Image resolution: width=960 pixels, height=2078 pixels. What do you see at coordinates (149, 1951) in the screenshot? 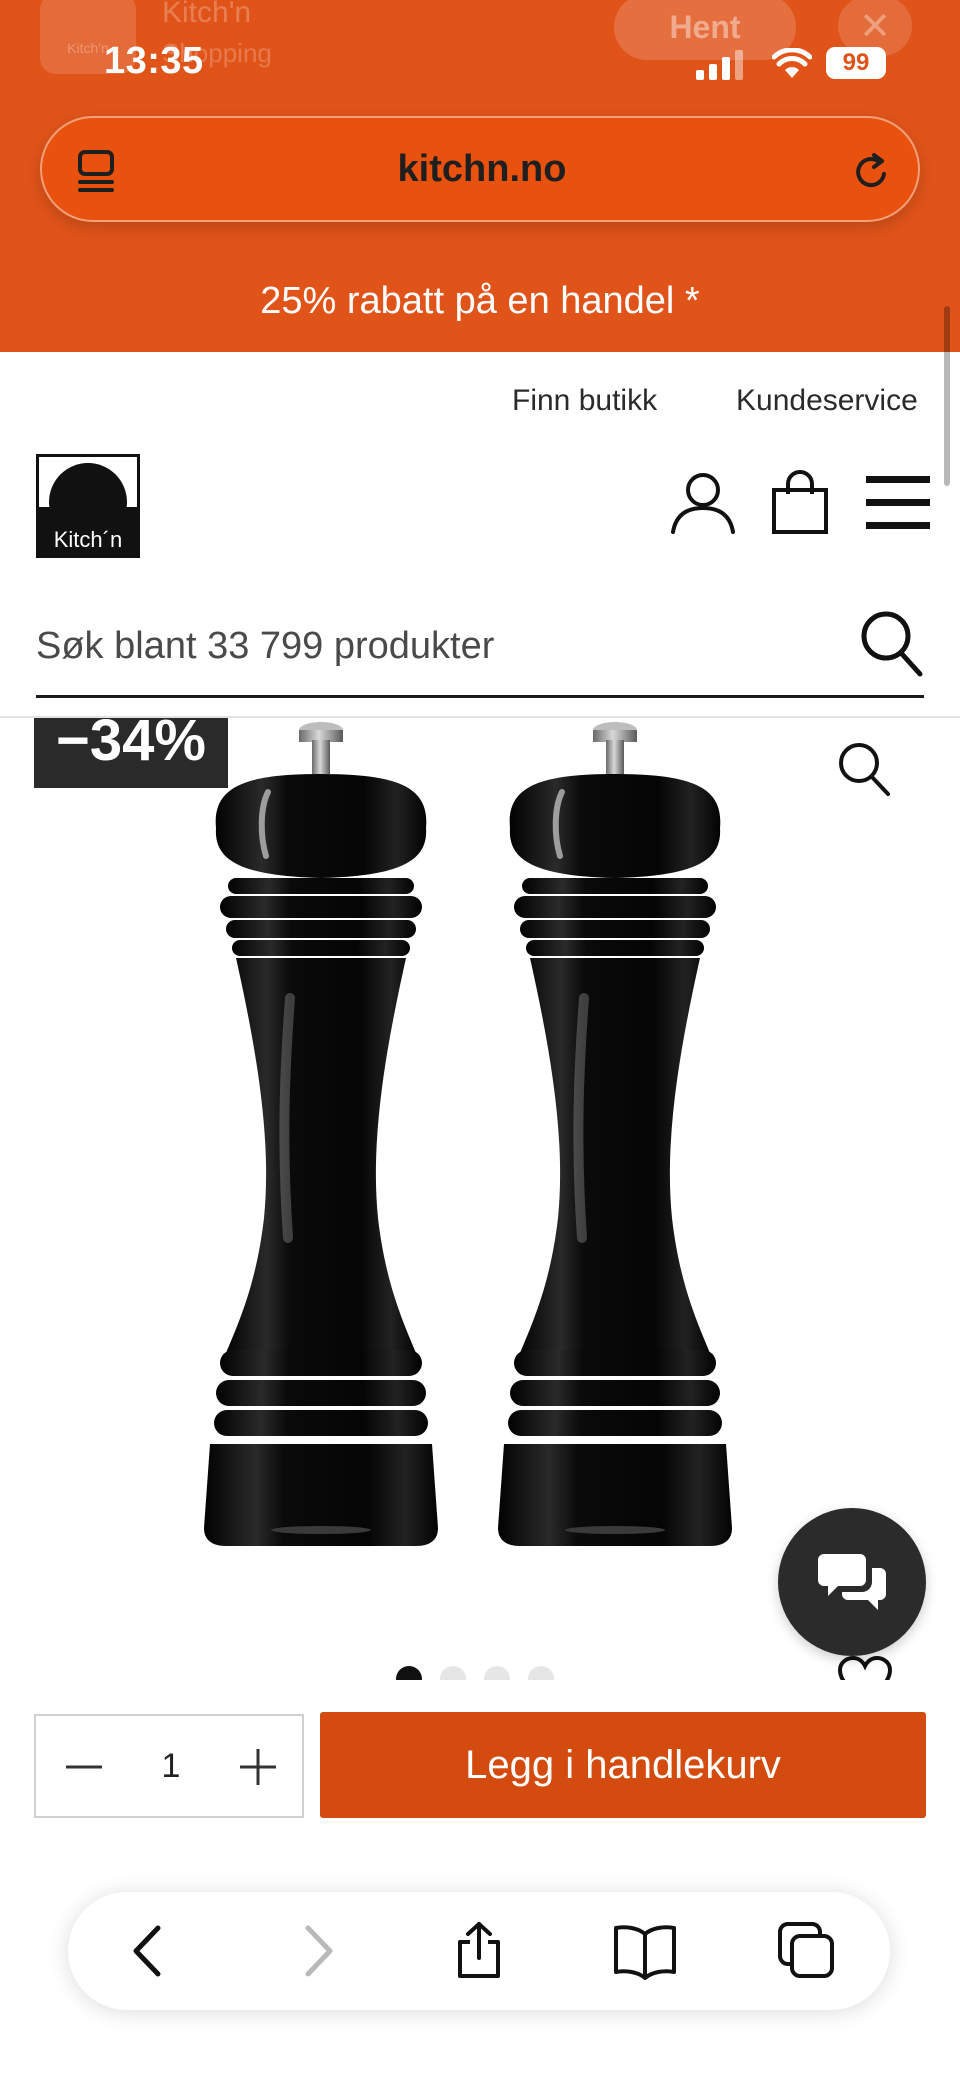
I see `back-icon` at bounding box center [149, 1951].